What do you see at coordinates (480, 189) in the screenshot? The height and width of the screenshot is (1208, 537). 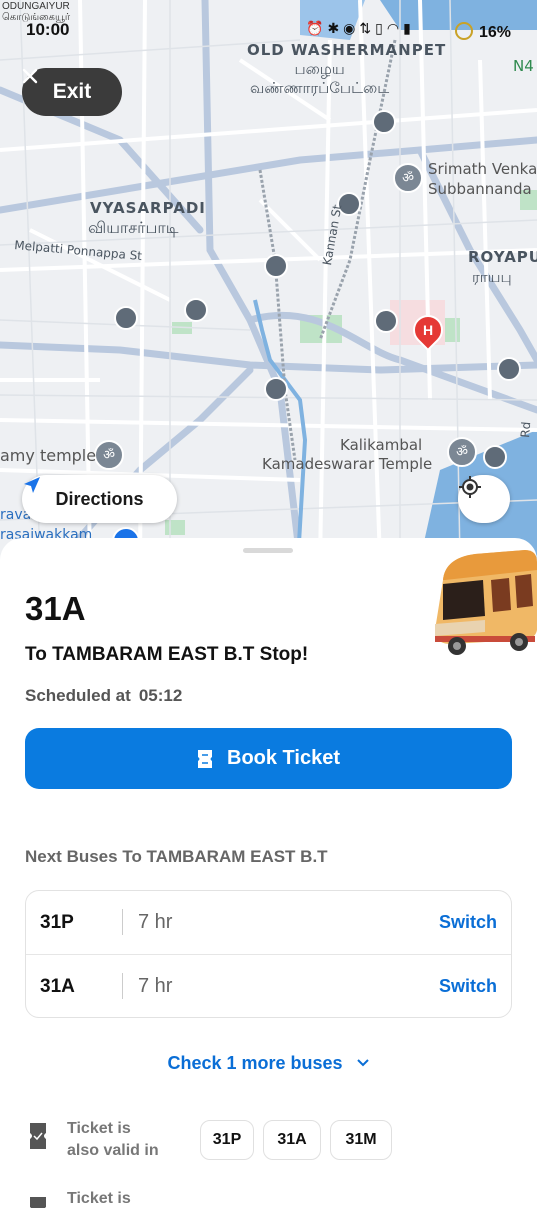 I see `map-label-subbannanda: Subbannanda` at bounding box center [480, 189].